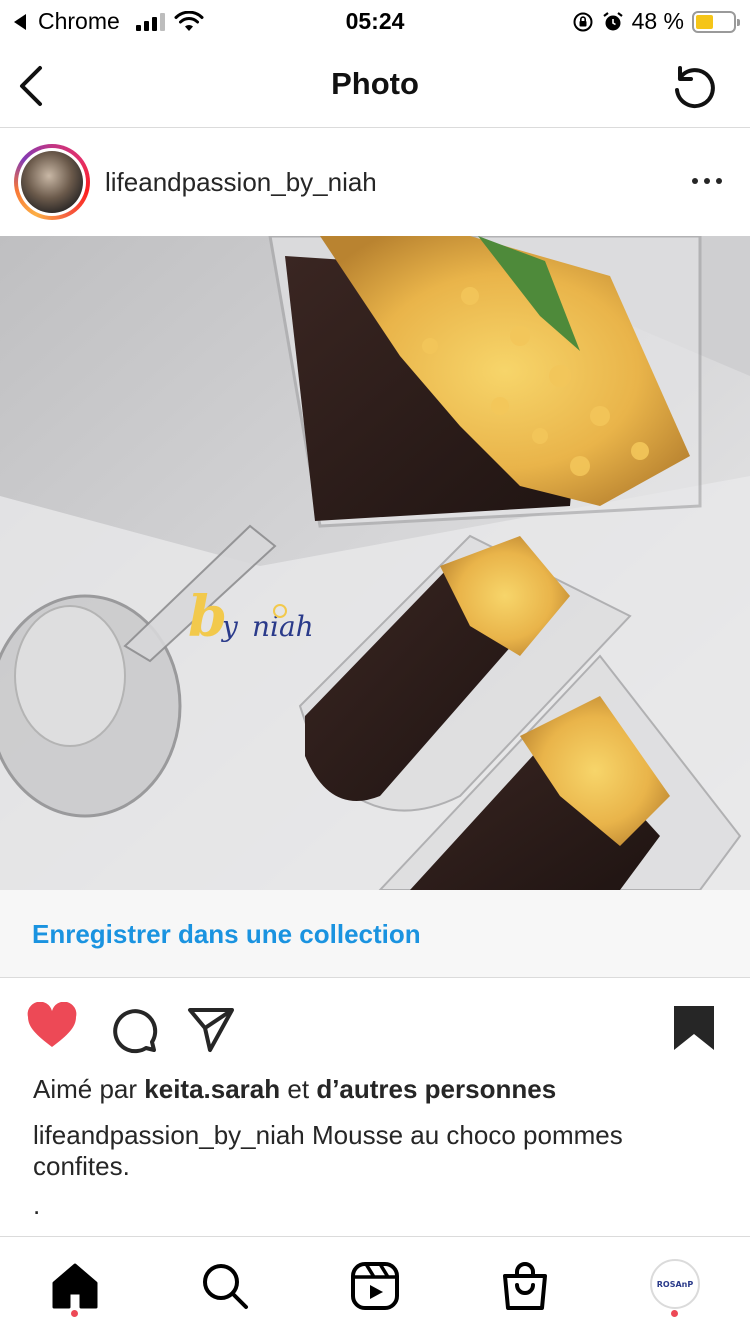  Describe the element at coordinates (74, 1313) in the screenshot. I see `home-notification-dot` at that location.